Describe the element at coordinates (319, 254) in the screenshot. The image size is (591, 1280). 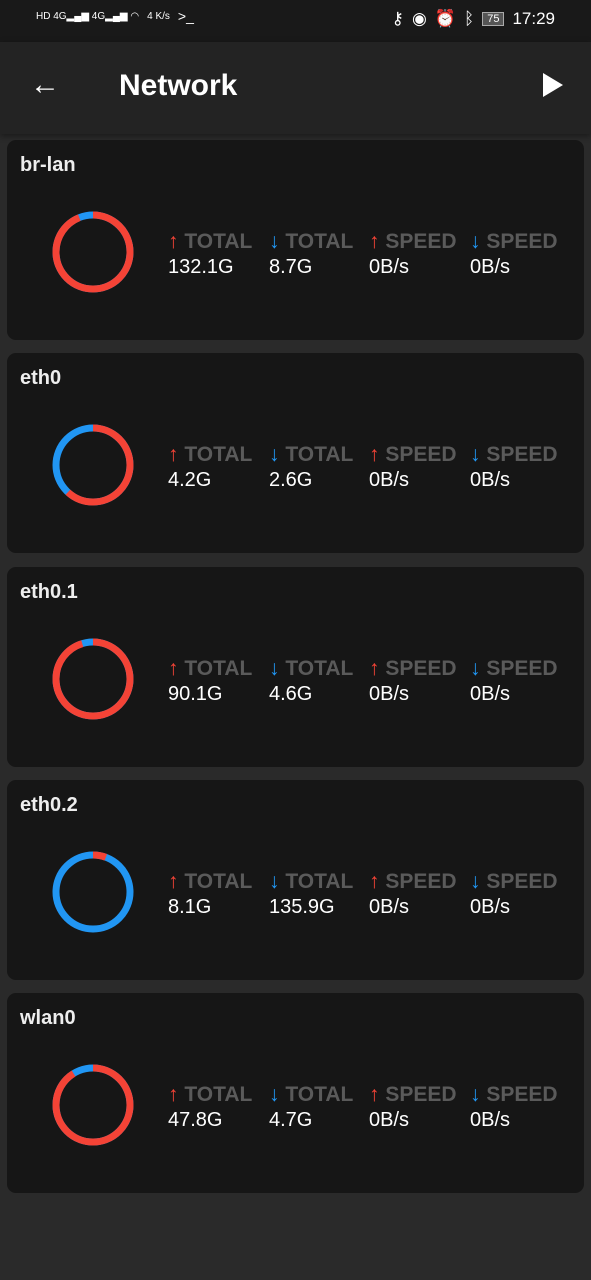
I see `stat-down-total: ↓ TOTAL 8.7G` at that location.